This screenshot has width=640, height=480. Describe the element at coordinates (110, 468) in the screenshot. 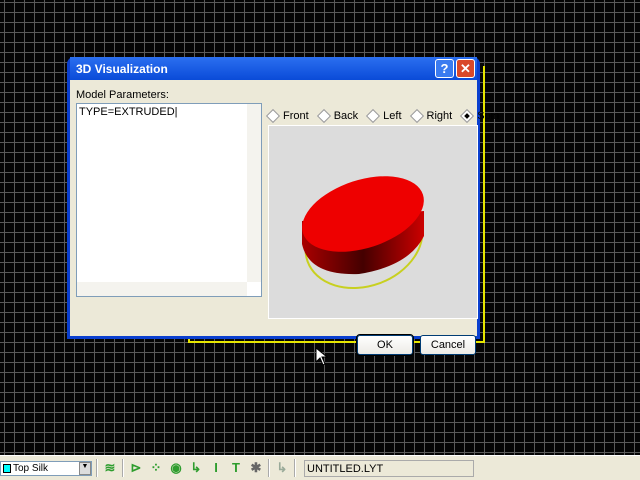

I see `layers-icon: ≋` at that location.